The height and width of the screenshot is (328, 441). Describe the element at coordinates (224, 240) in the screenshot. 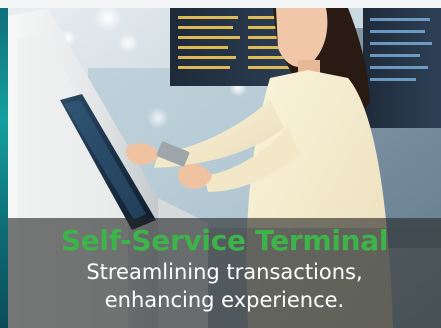

I see `banner-headline: Self-Service Terminal` at that location.